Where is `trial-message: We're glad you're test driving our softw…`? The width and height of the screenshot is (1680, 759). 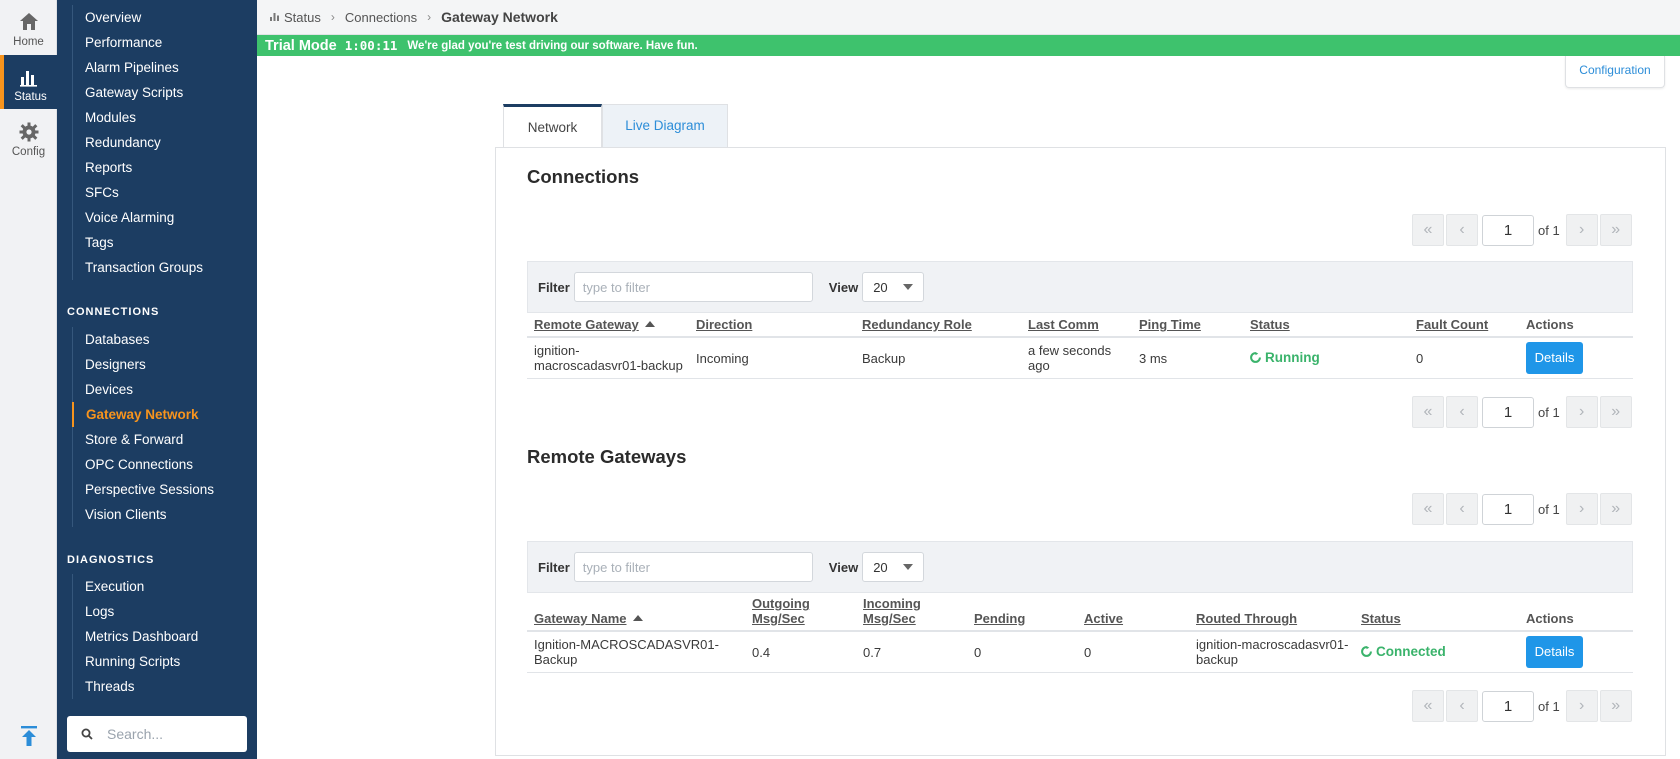
trial-message: We're glad you're test driving our softw… is located at coordinates (552, 45).